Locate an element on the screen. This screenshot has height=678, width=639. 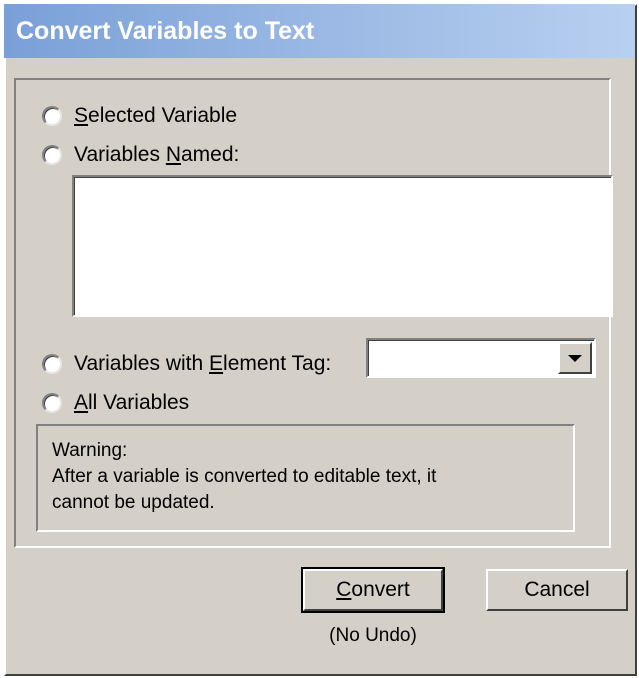
chevron-down-icon is located at coordinates (575, 358).